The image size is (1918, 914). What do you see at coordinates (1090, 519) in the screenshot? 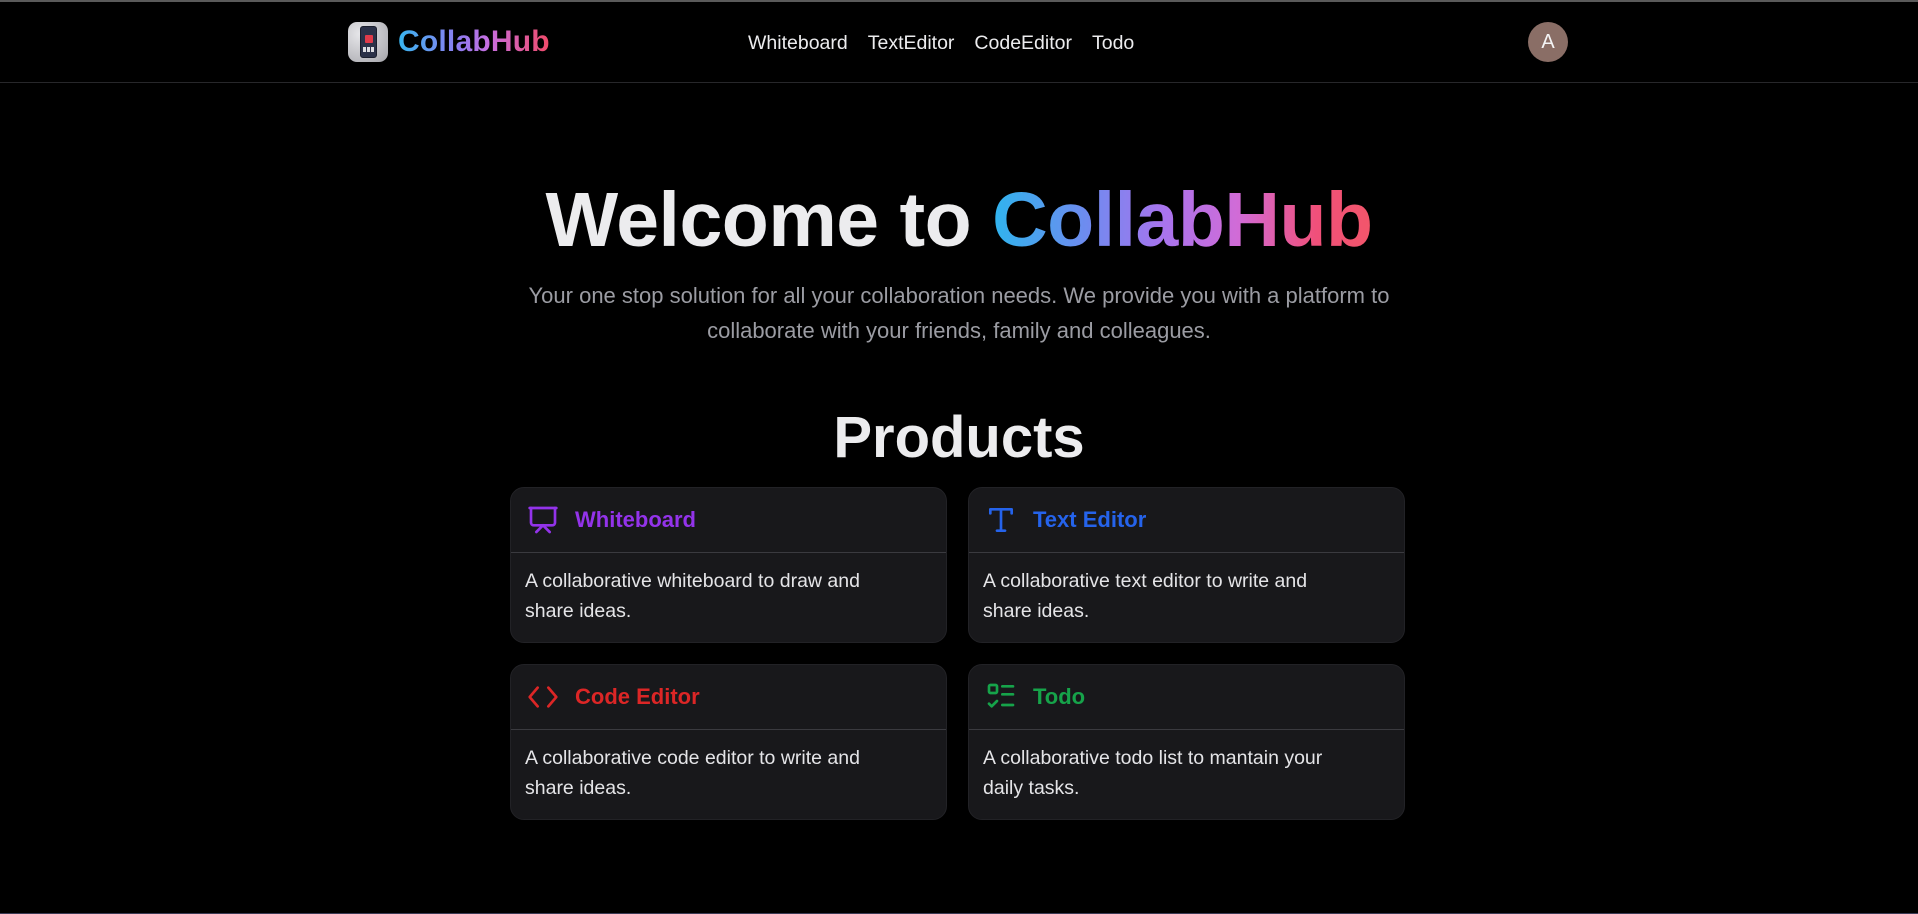
I see `card-title: Text Editor` at bounding box center [1090, 519].